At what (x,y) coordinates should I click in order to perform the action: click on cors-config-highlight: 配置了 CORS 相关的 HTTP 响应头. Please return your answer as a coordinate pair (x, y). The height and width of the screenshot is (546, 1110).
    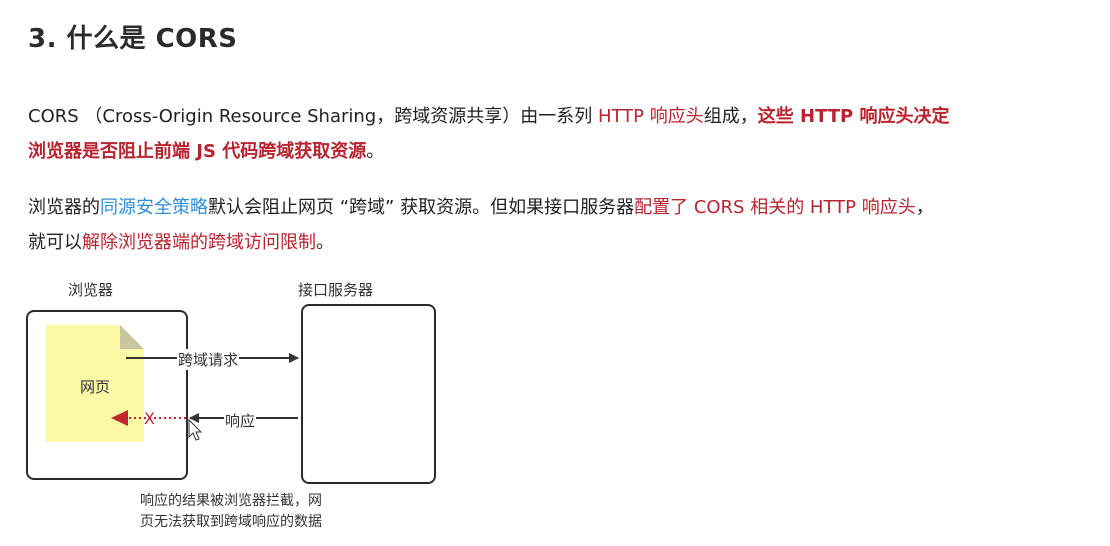
    Looking at the image, I should click on (775, 207).